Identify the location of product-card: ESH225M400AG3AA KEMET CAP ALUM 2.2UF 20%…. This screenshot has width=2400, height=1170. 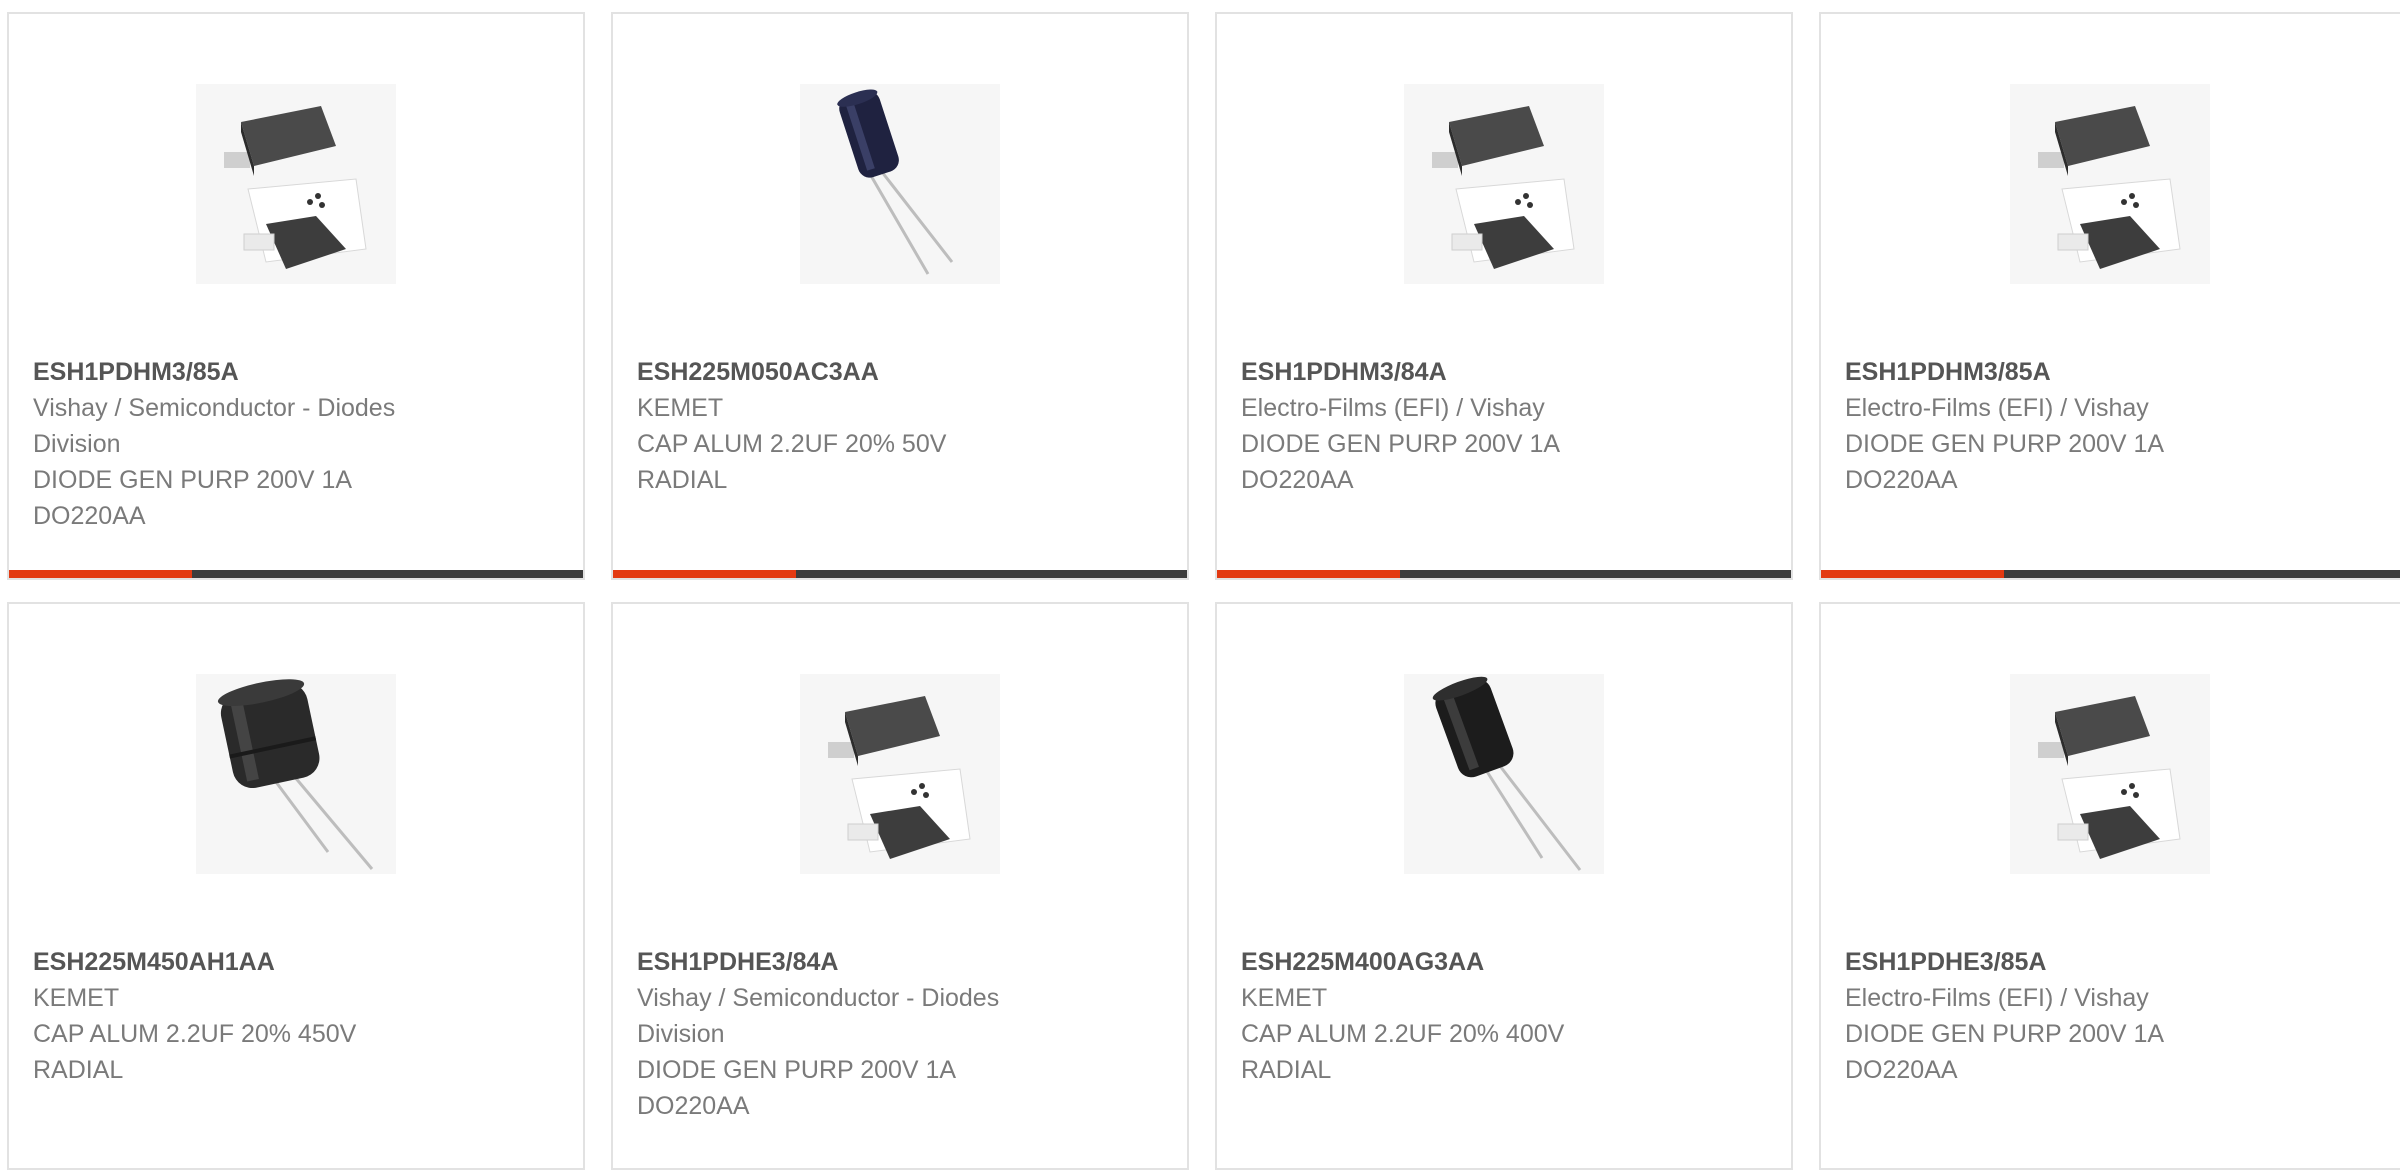
(1504, 886).